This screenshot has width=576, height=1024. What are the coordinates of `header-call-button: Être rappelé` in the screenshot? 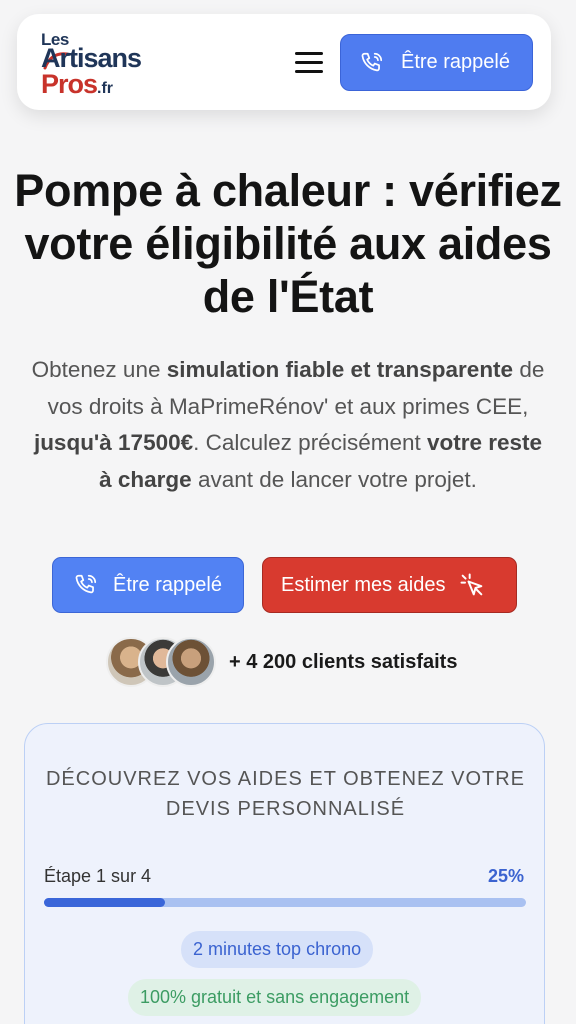 It's located at (436, 62).